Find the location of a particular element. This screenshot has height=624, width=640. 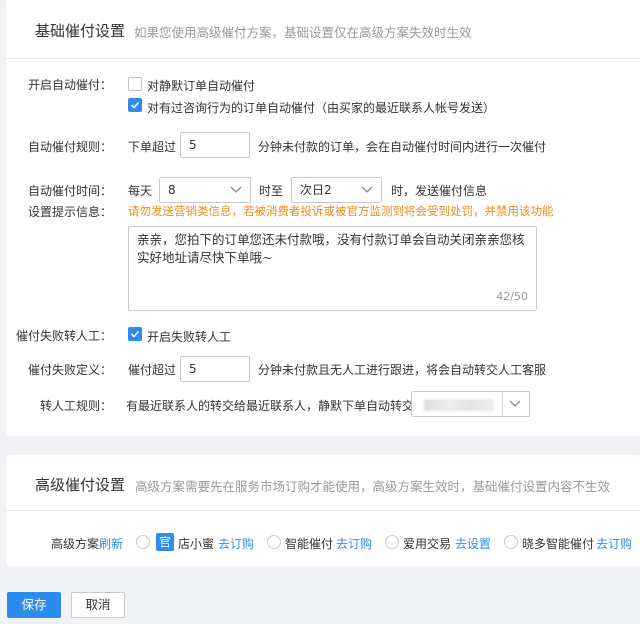

cancel-button: 取消 is located at coordinates (98, 605).